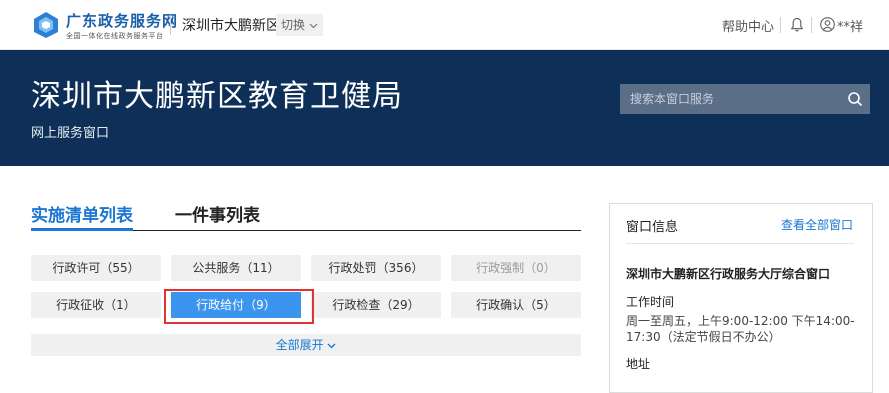  Describe the element at coordinates (293, 25) in the screenshot. I see `switch-label: 切换` at that location.